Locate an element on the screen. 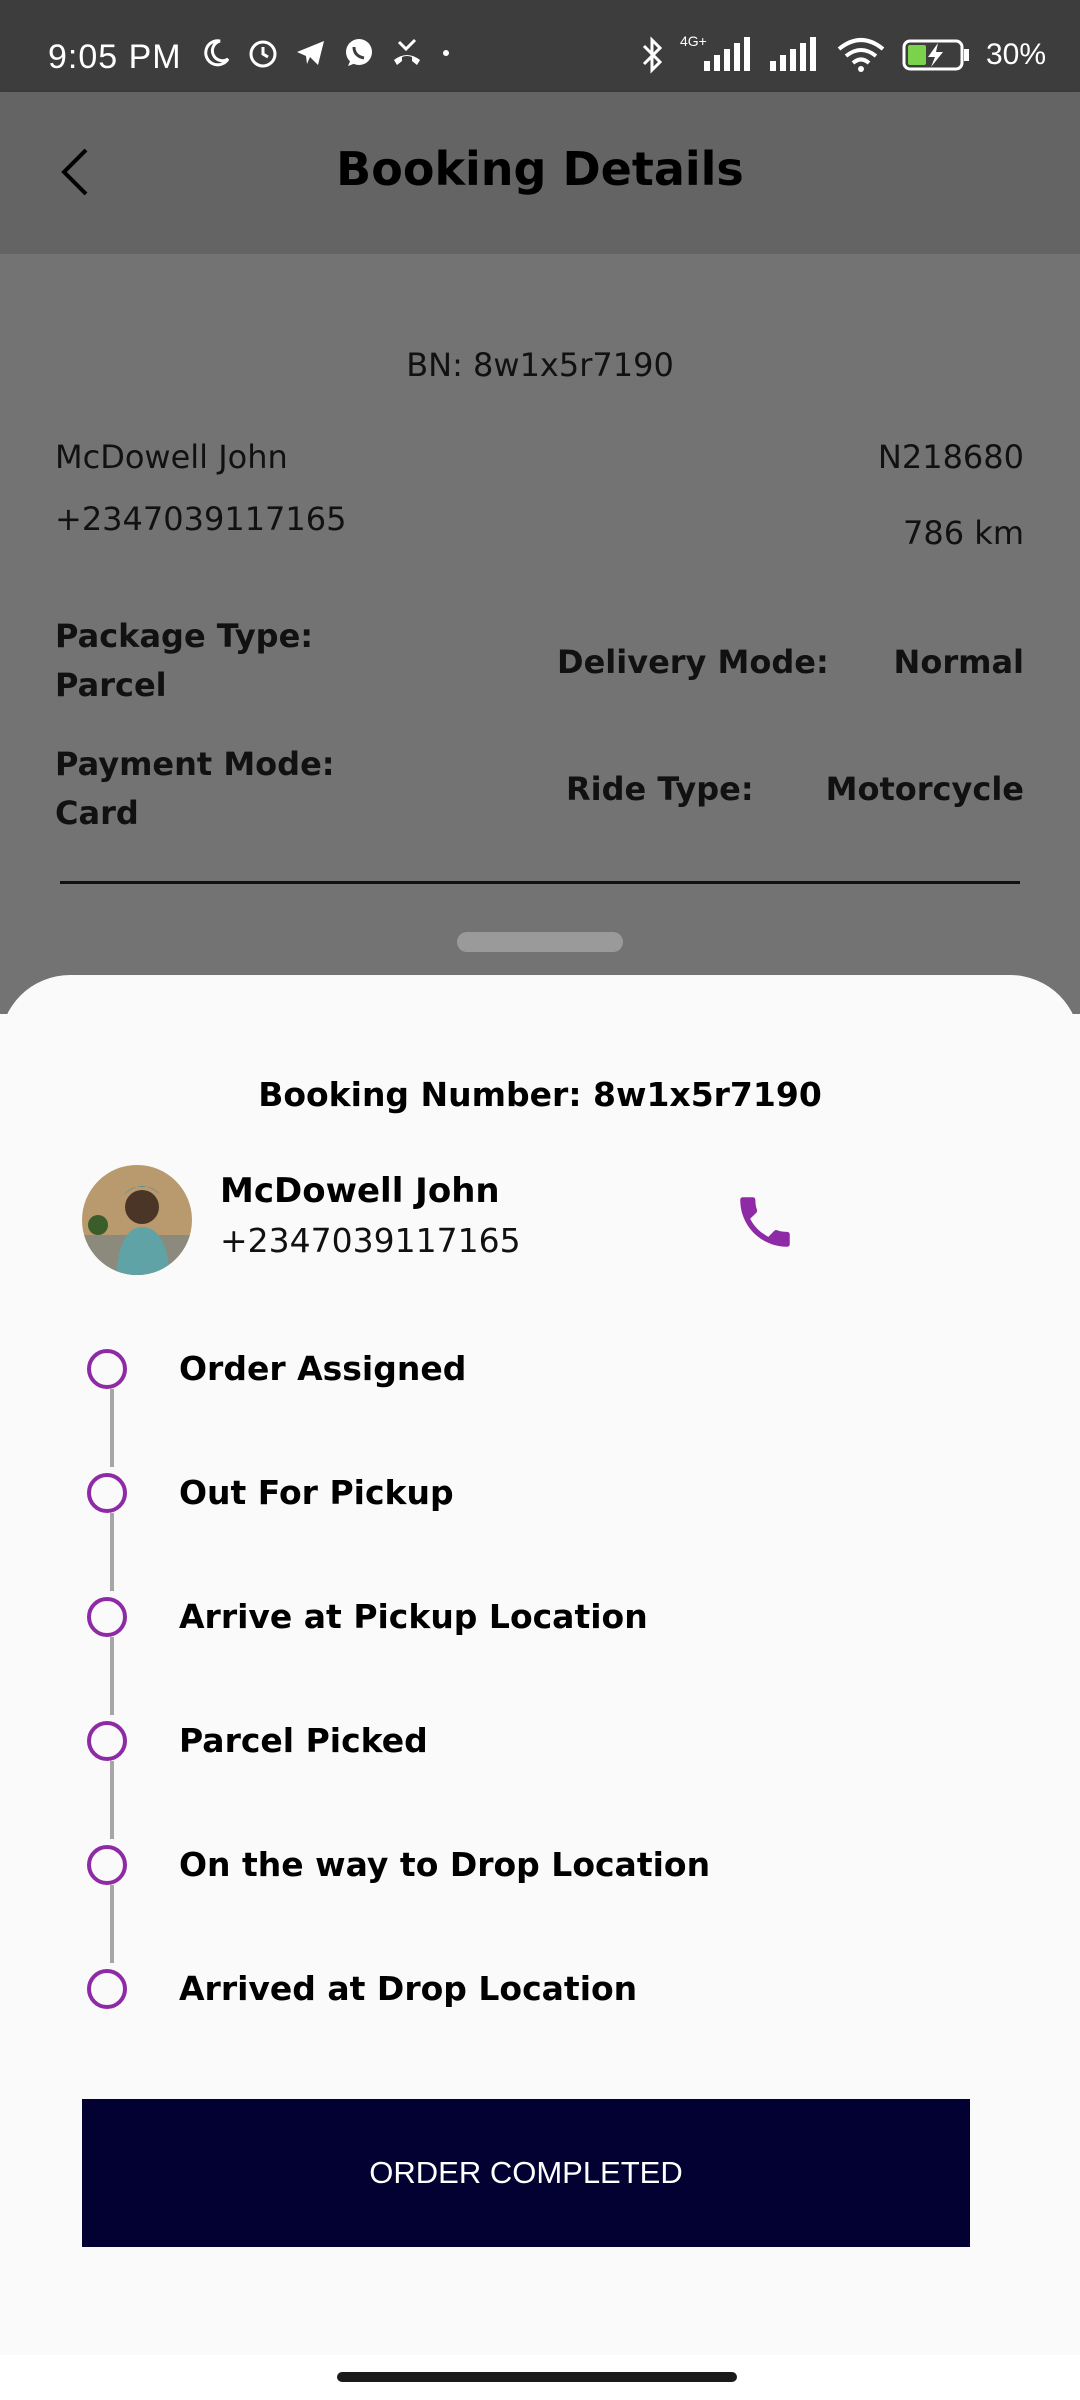  sheet-drag-handle is located at coordinates (540, 942).